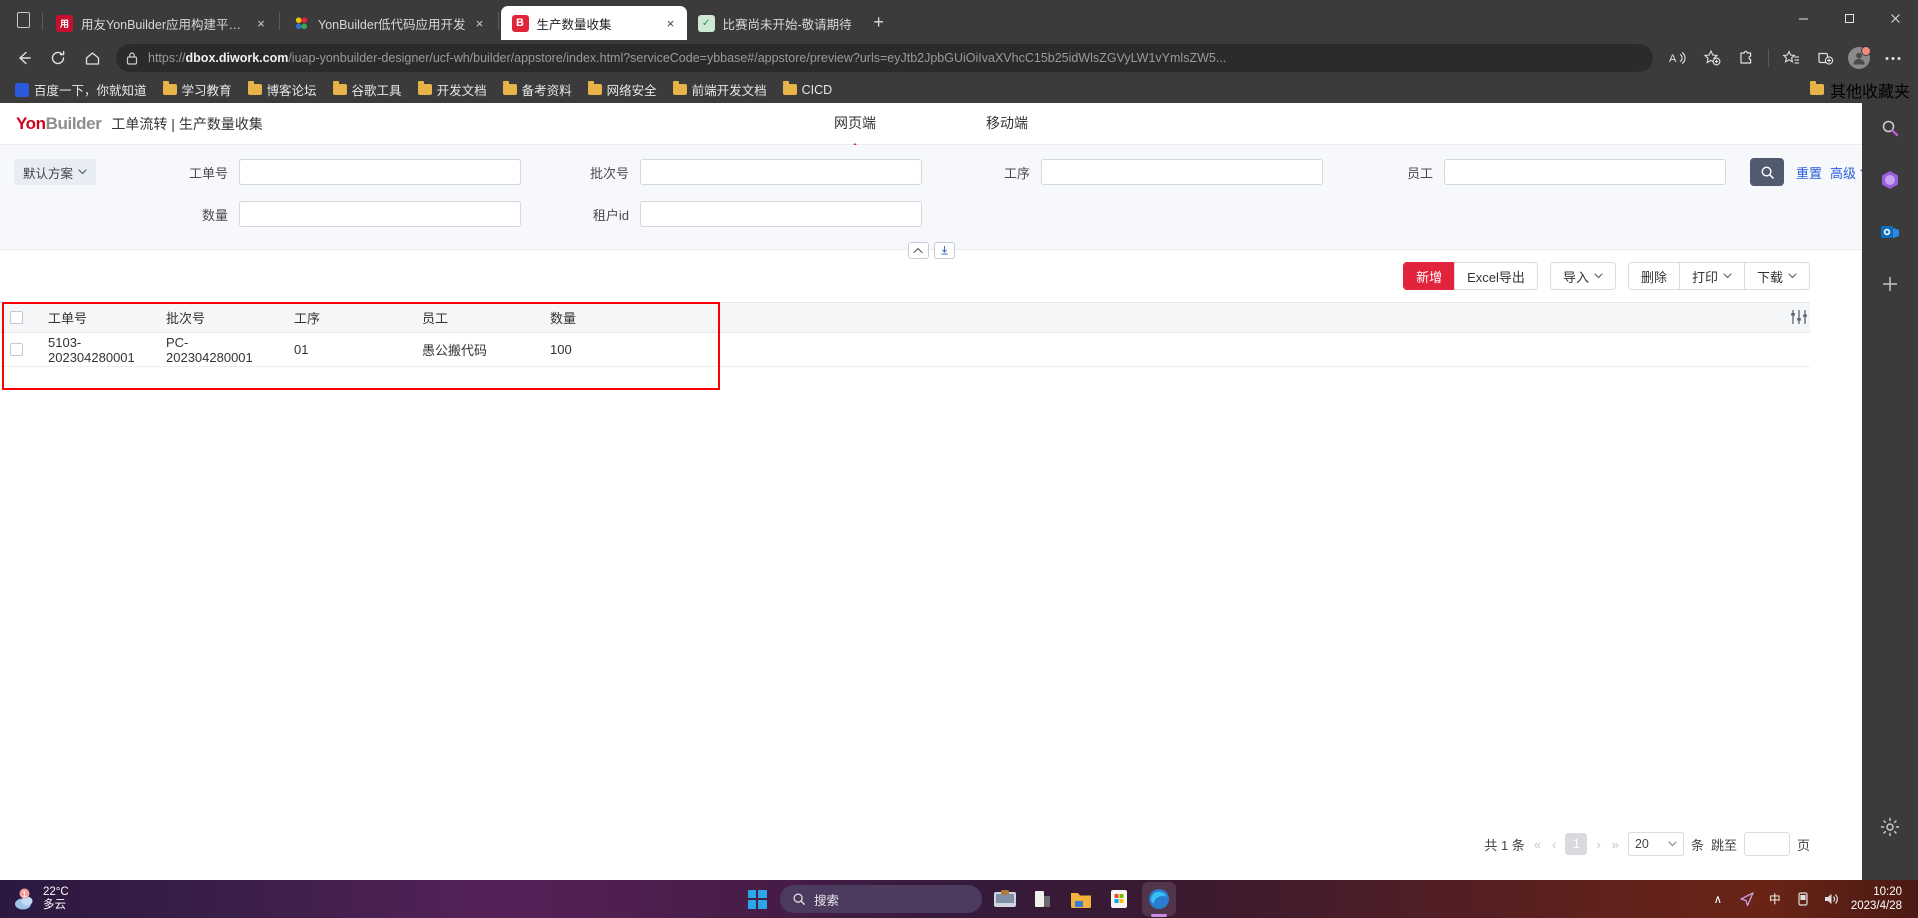  Describe the element at coordinates (220, 317) in the screenshot. I see `column-header-batch: 批次号` at that location.